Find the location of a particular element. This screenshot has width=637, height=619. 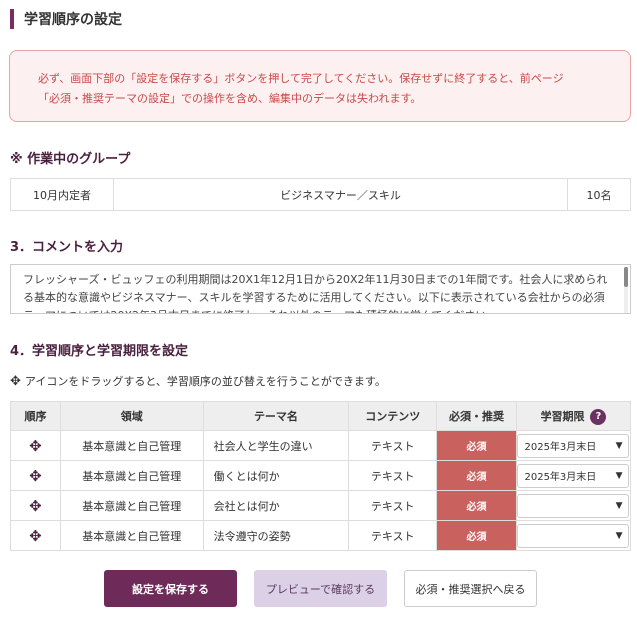

title-accent-bar is located at coordinates (12, 19).